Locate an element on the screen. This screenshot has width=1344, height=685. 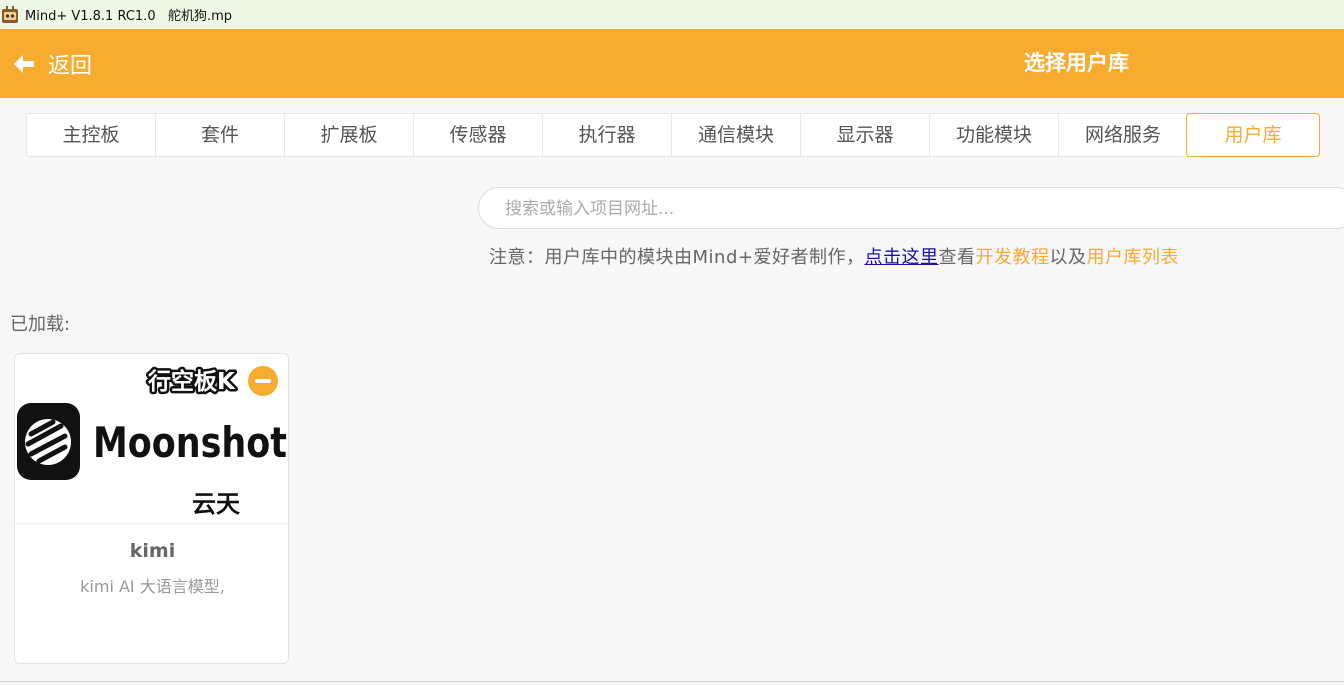
user-library-notice: 注意：用户库中的模块由Mind+爱好者制作，点击这里查看开发教程以及用户库列表 is located at coordinates (834, 256).